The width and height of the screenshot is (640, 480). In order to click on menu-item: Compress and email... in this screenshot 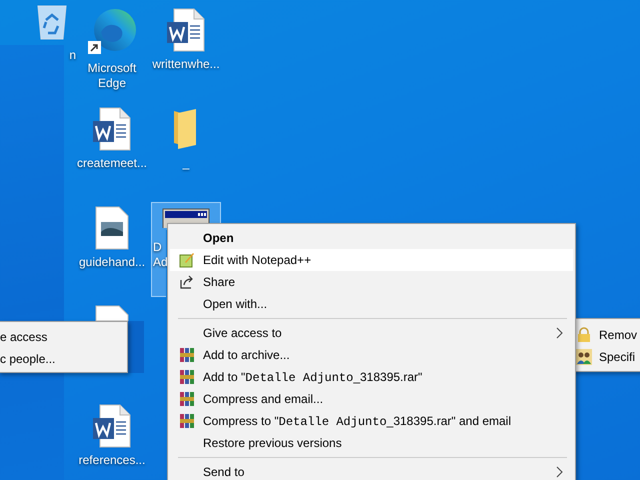, I will do `click(371, 399)`.